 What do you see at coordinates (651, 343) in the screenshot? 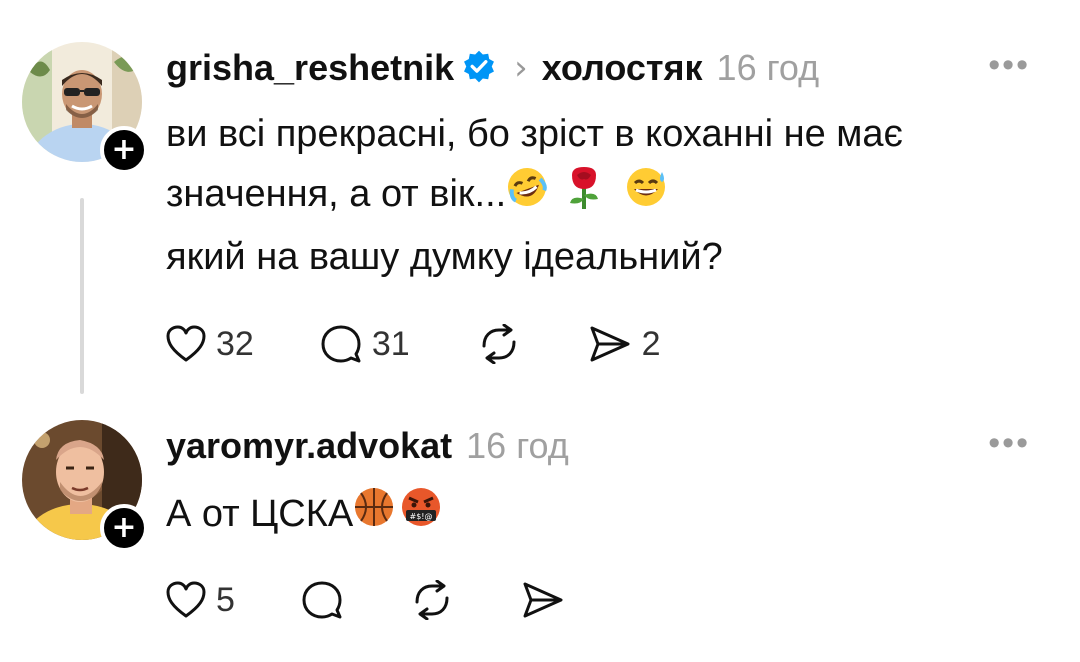
I see `share-count: 2` at bounding box center [651, 343].